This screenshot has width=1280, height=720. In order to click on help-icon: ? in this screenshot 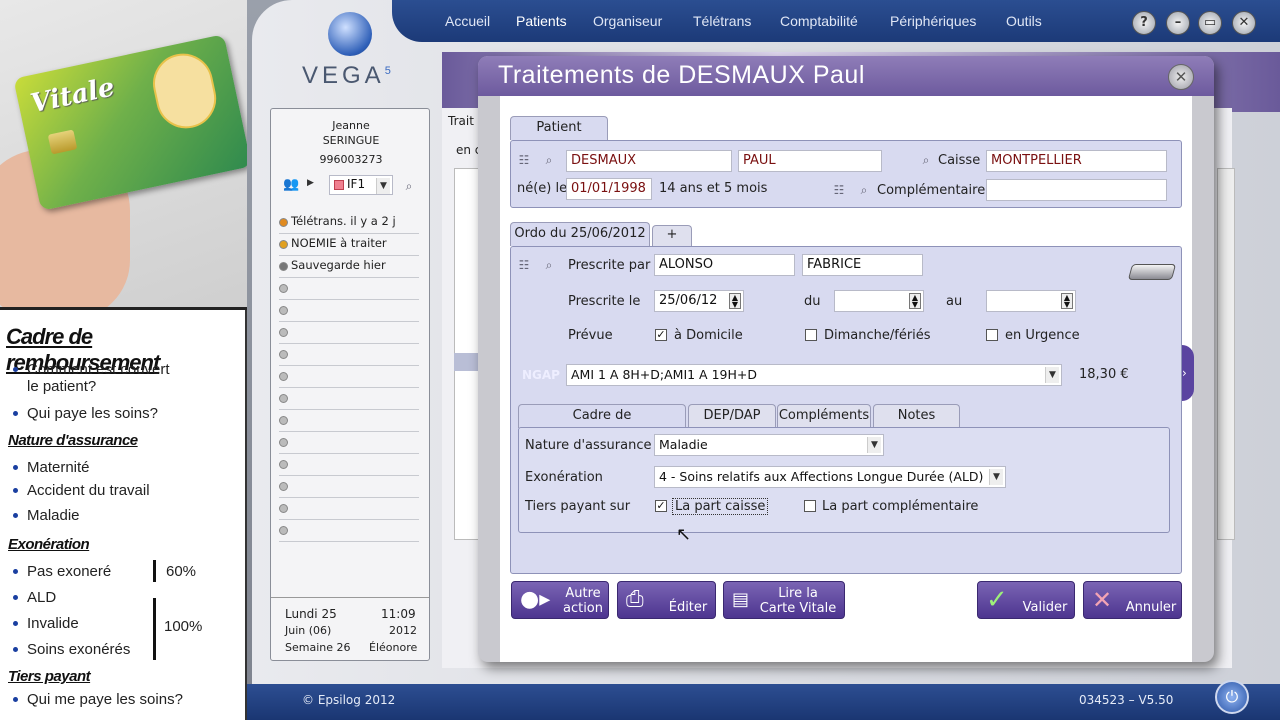, I will do `click(1144, 23)`.